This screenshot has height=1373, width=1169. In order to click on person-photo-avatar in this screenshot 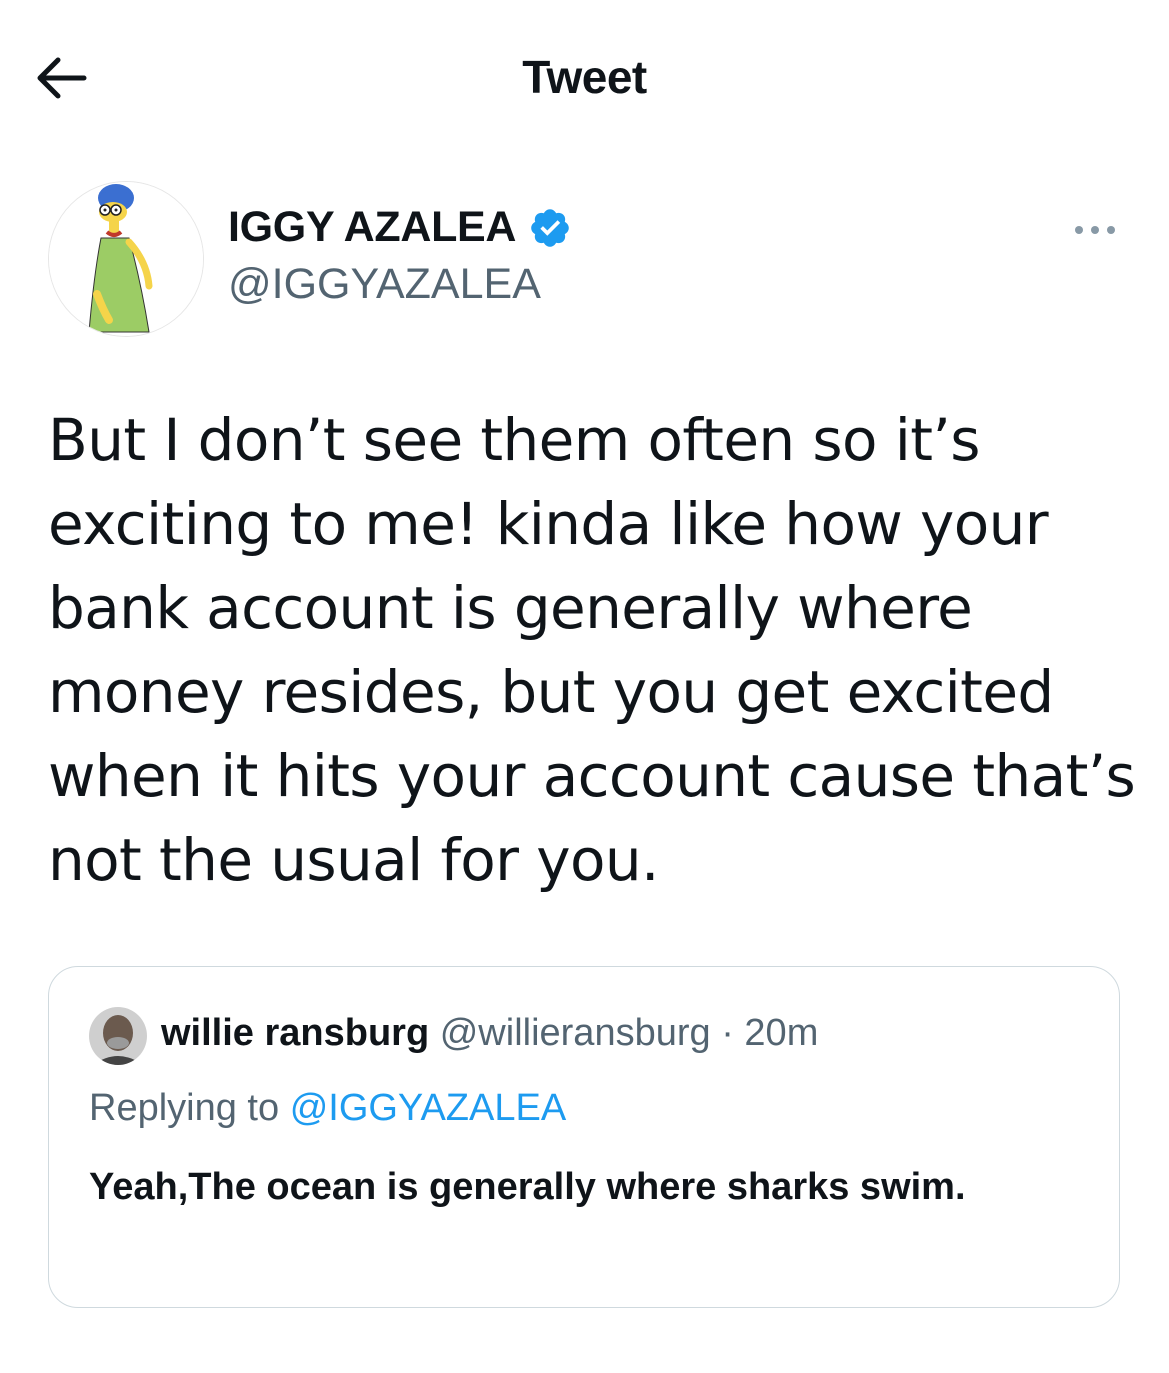, I will do `click(118, 1036)`.